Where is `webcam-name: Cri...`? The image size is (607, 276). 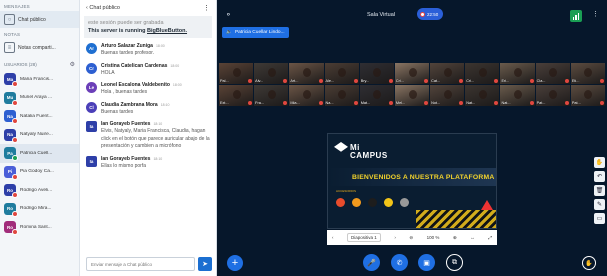 webcam-name: Cri... is located at coordinates (399, 81).